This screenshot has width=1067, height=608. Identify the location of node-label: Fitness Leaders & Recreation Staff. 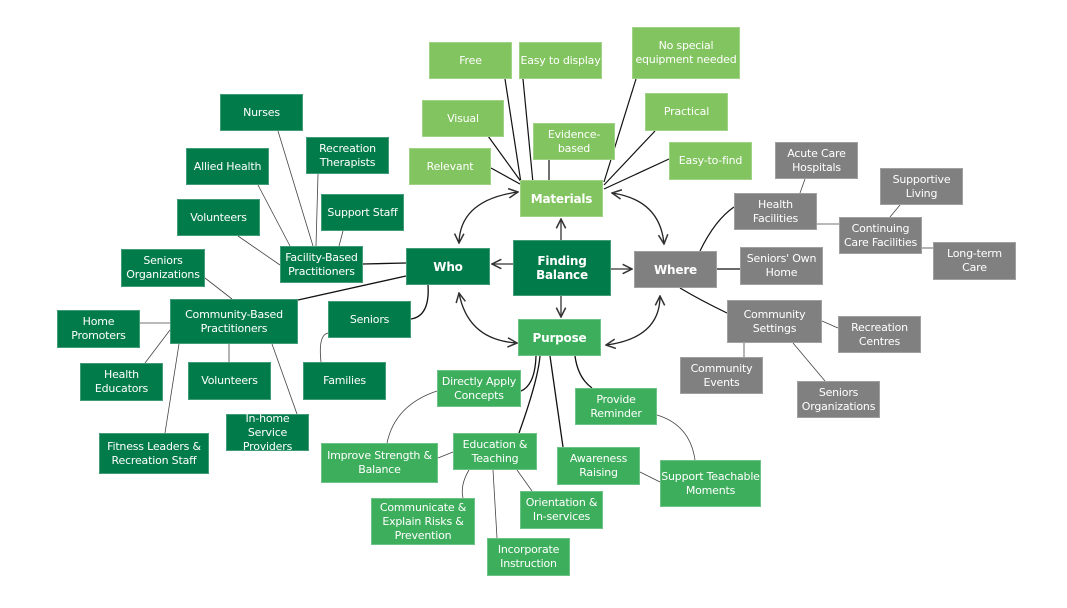
(154, 453).